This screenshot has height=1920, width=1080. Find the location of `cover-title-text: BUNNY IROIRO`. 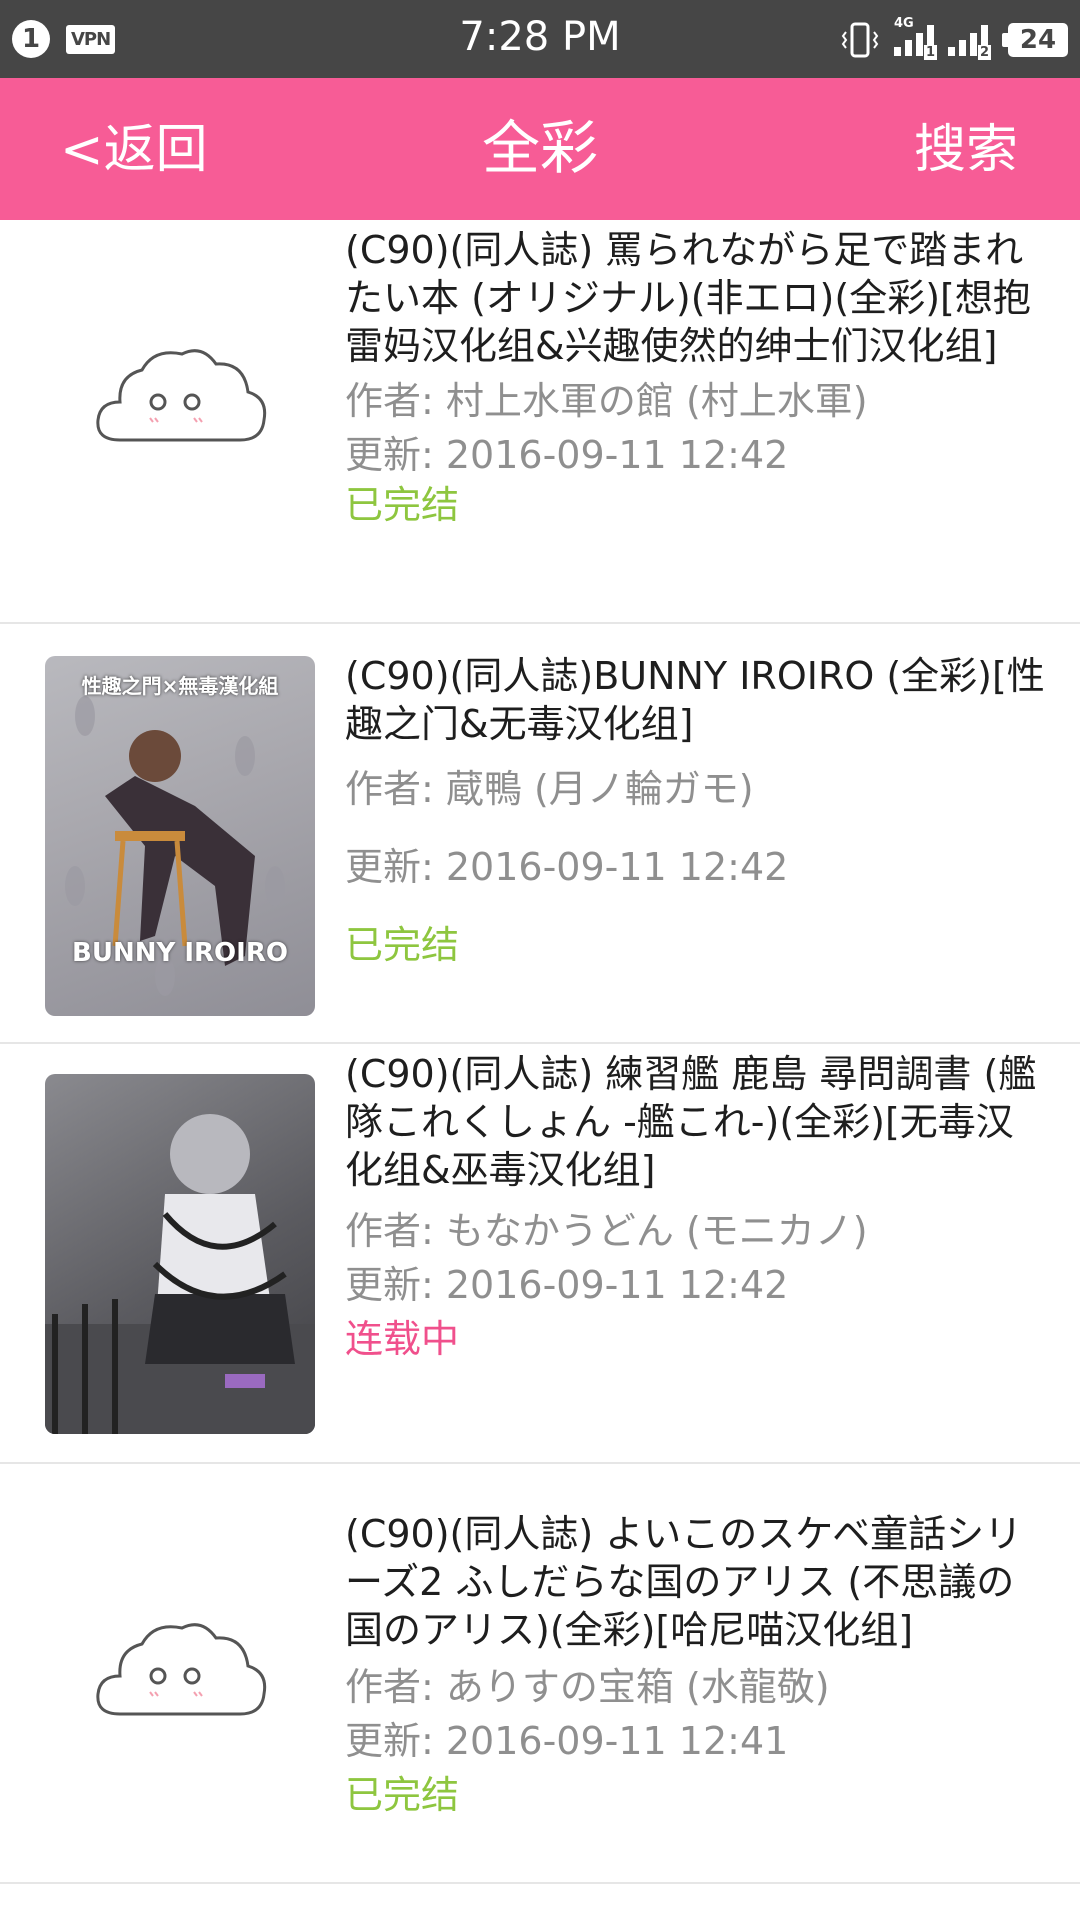

cover-title-text: BUNNY IROIRO is located at coordinates (180, 953).